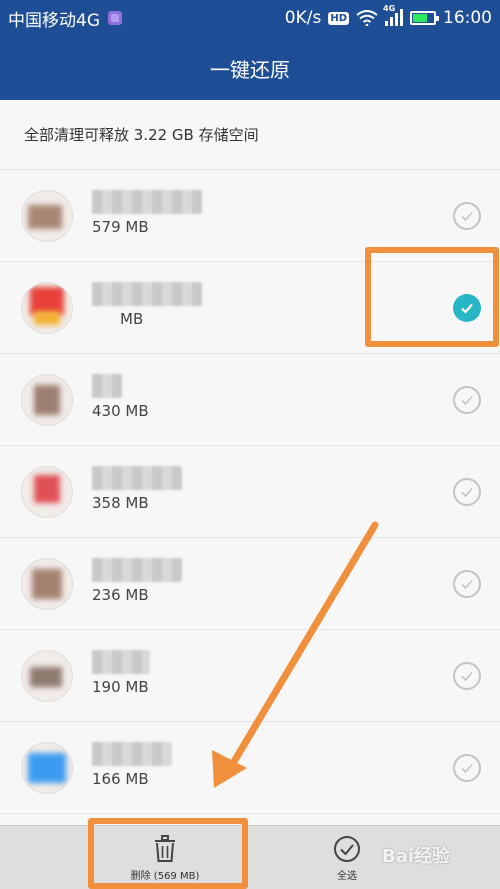  What do you see at coordinates (120, 411) in the screenshot?
I see `app-size: 430 MB` at bounding box center [120, 411].